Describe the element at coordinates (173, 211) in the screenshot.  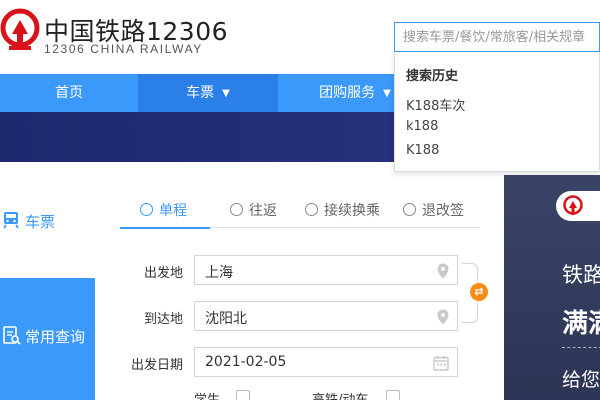
I see `tab-label: 单程` at that location.